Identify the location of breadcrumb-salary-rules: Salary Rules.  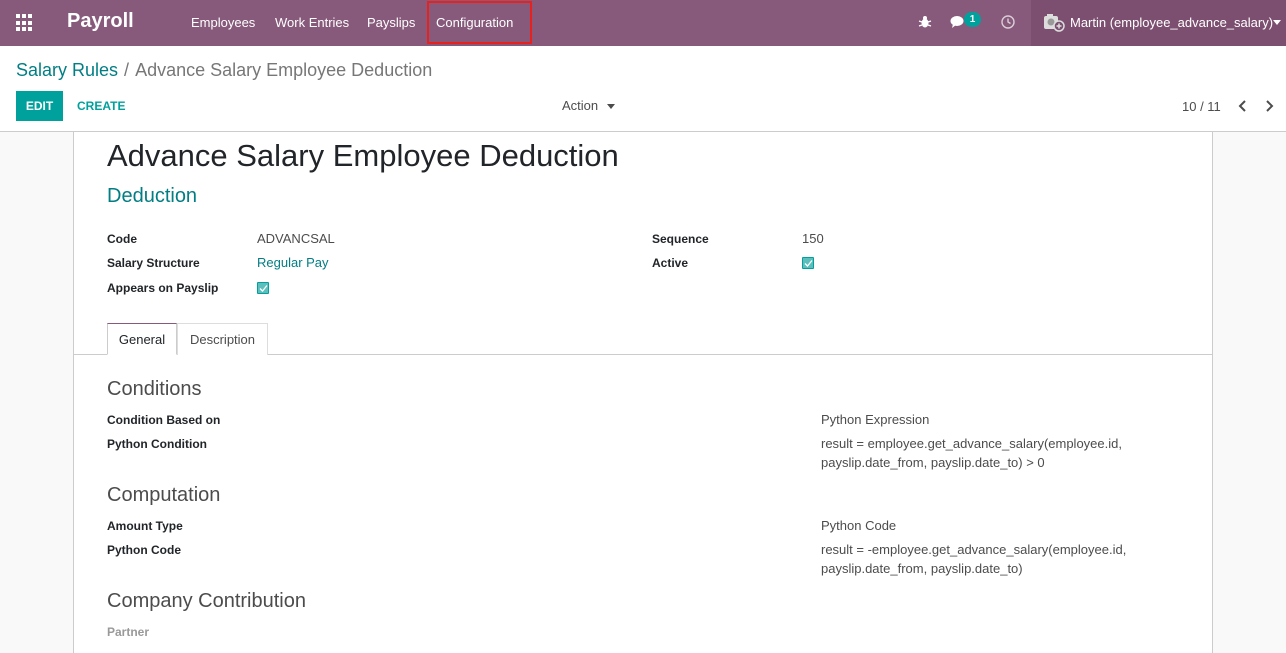
(67, 70).